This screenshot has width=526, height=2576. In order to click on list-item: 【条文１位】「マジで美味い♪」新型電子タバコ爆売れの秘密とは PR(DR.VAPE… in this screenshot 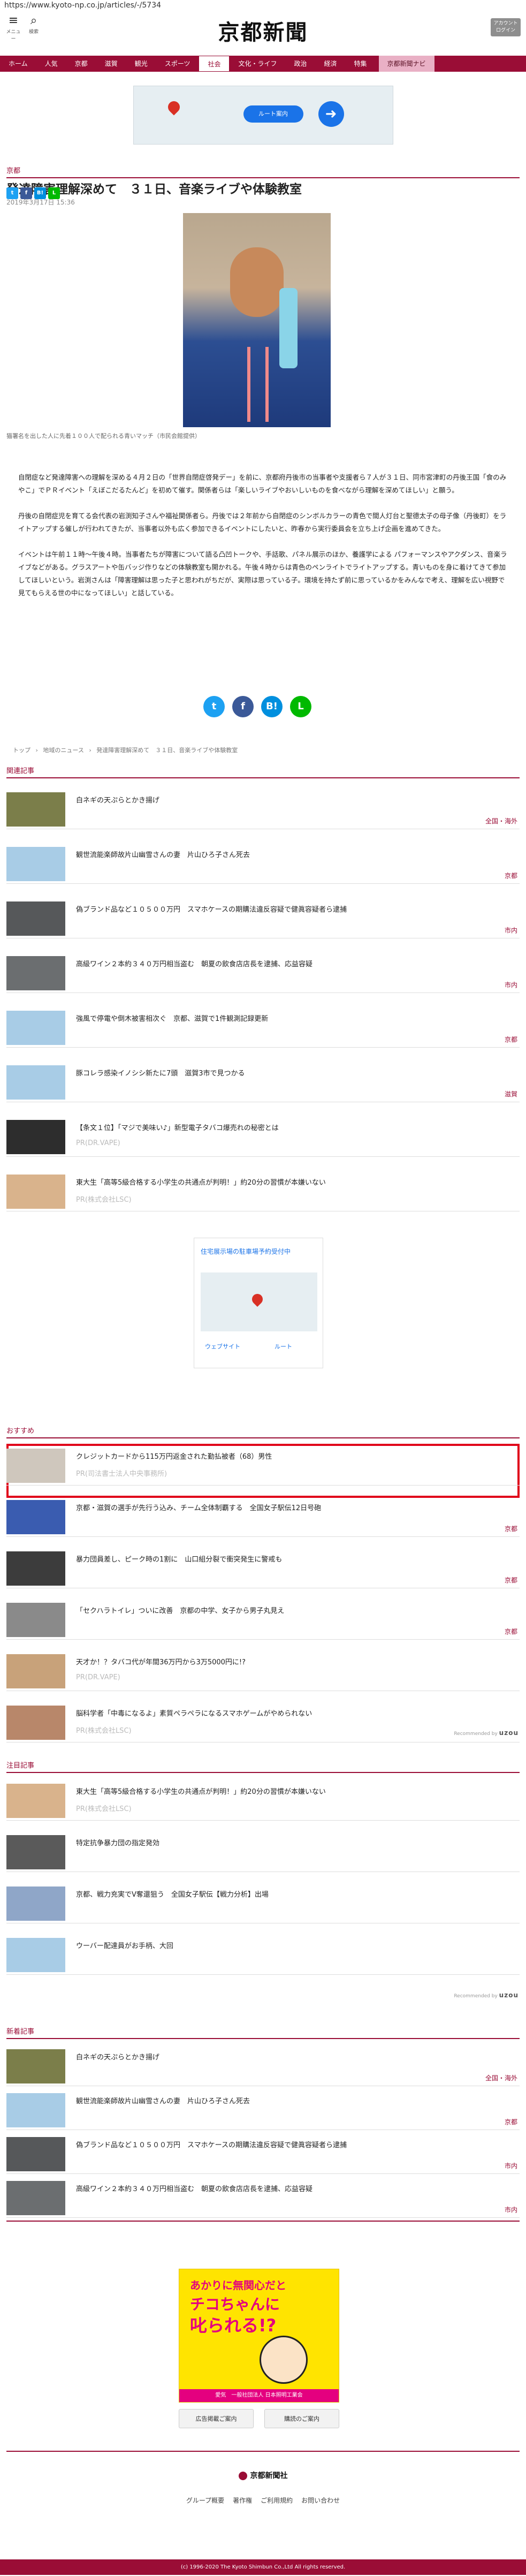, I will do `click(263, 1137)`.